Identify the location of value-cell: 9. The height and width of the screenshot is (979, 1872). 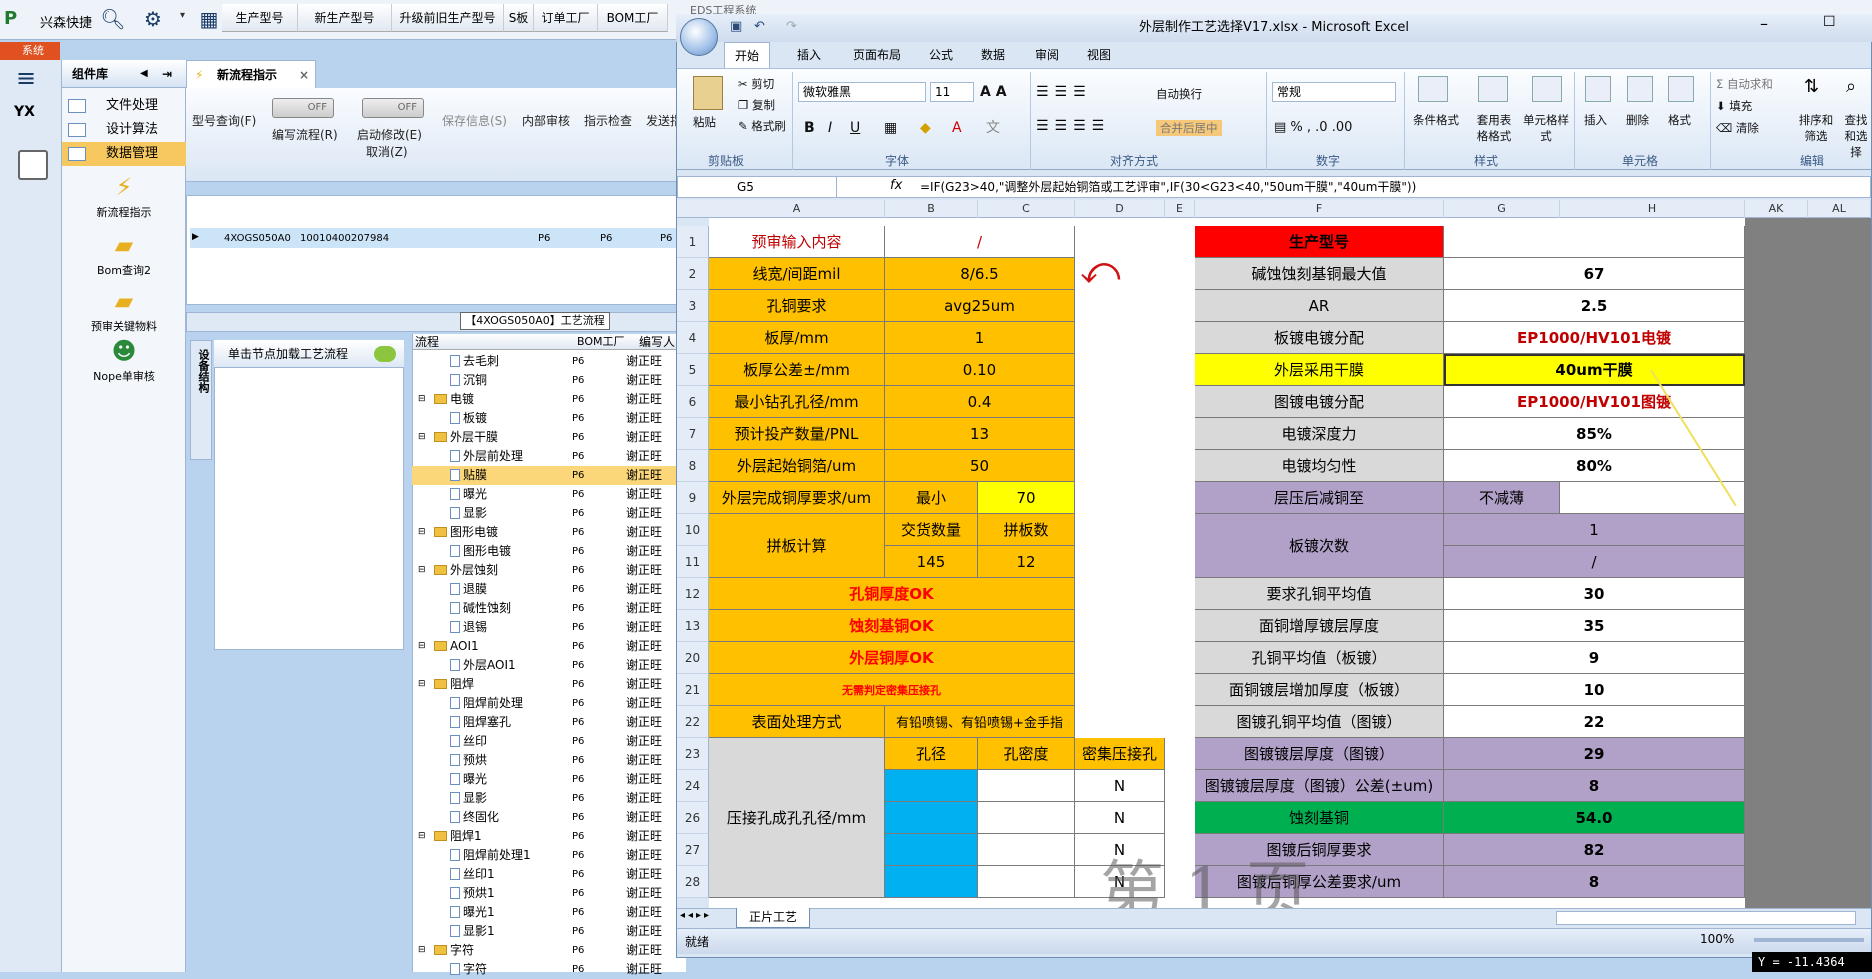
(1594, 658).